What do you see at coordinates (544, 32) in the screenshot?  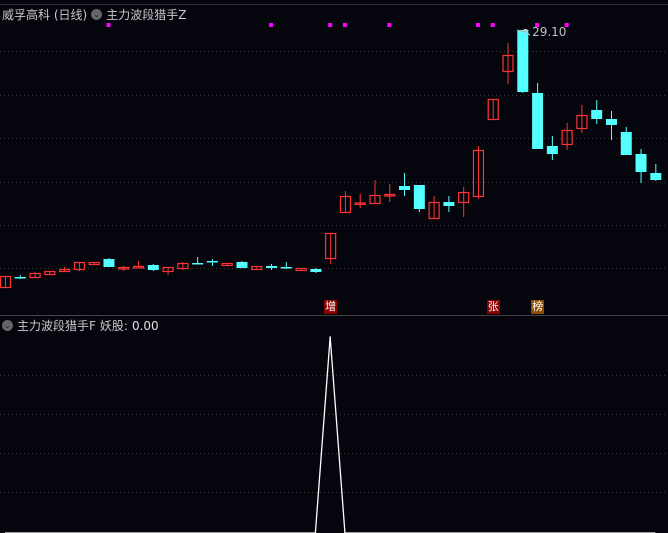 I see `peak-price-label: ↖29.10` at bounding box center [544, 32].